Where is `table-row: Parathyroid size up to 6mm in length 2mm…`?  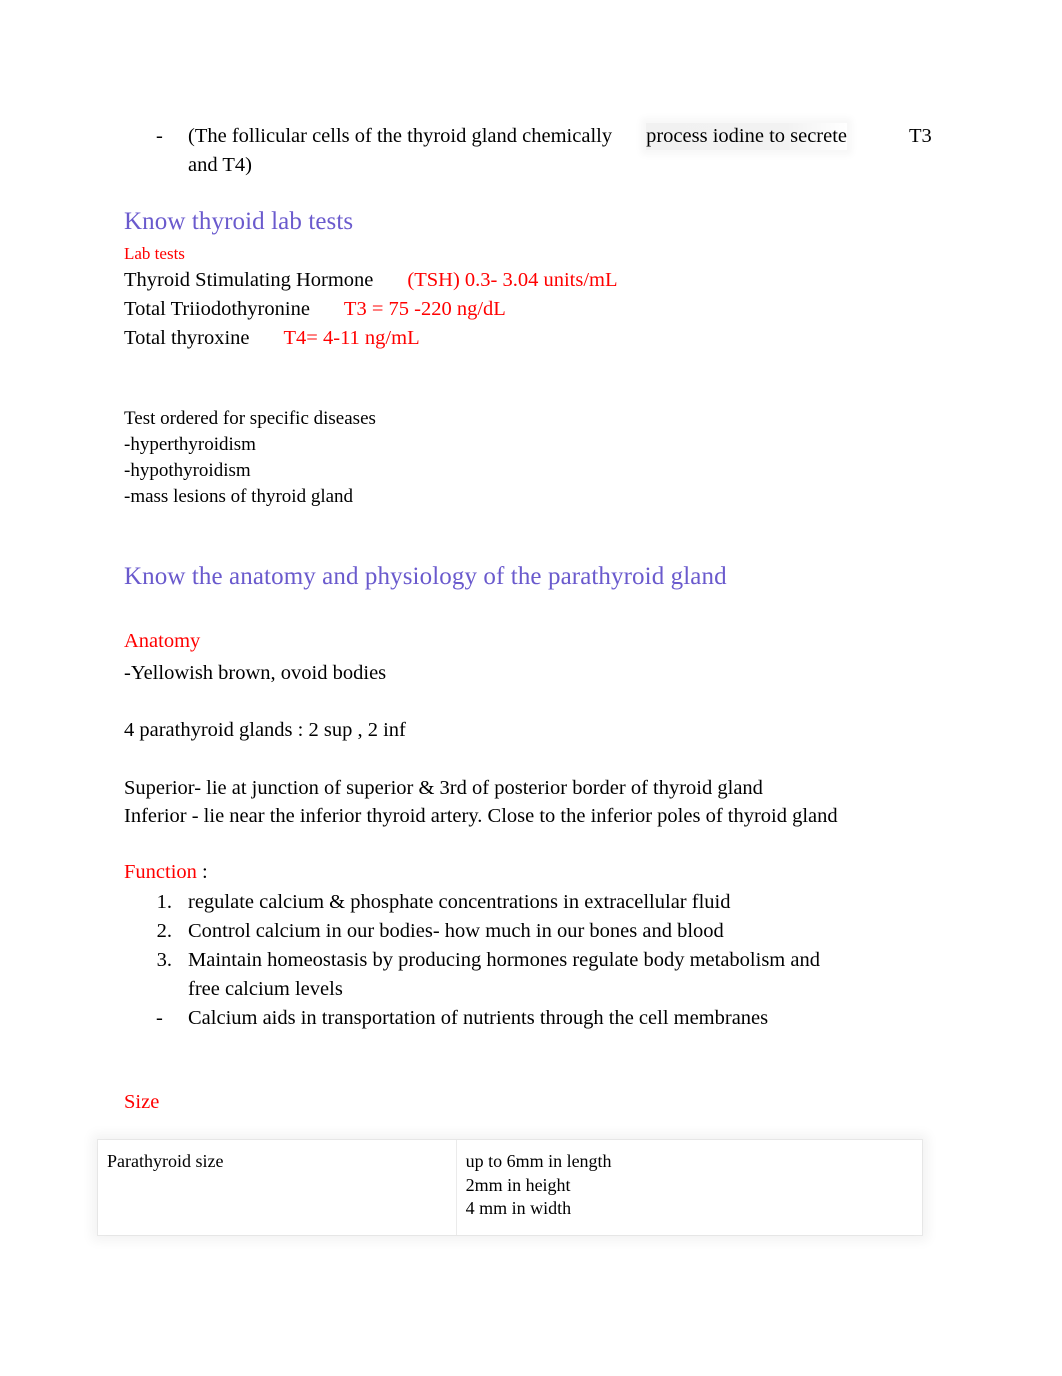
table-row: Parathyroid size up to 6mm in length 2mm… is located at coordinates (510, 1187).